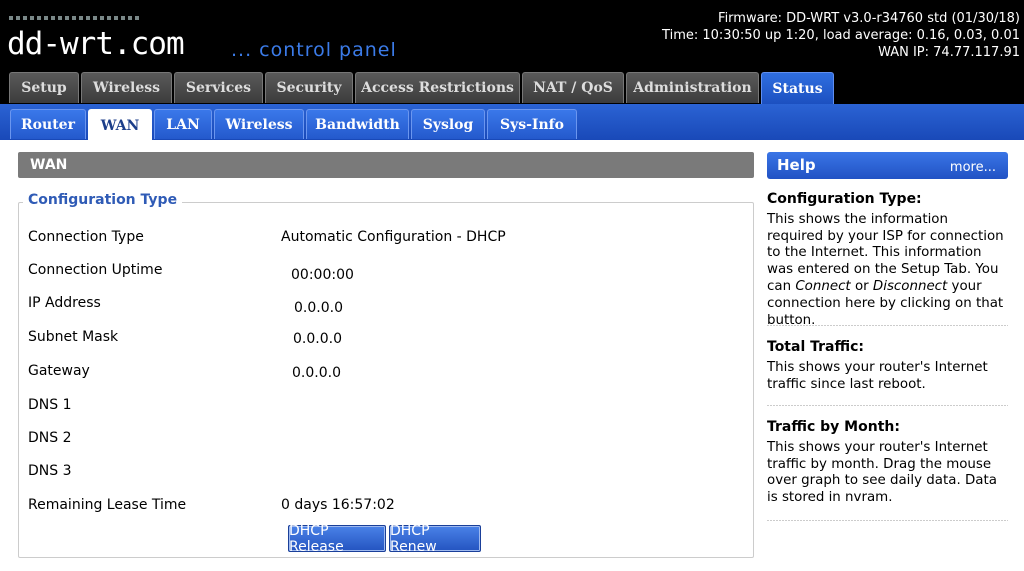  I want to click on subtab-bandwidth: Bandwidth, so click(357, 124).